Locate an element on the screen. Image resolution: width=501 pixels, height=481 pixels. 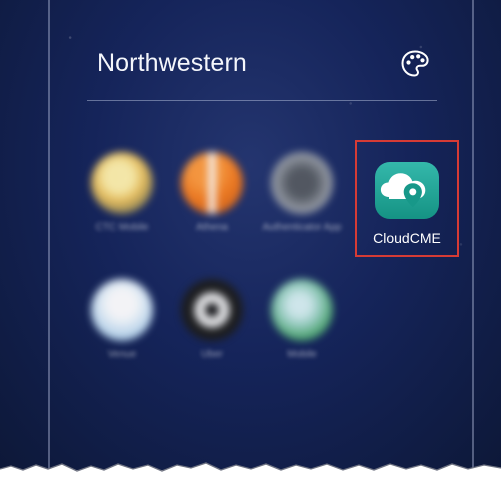
blurred-sun-app-icon is located at coordinates (122, 183).